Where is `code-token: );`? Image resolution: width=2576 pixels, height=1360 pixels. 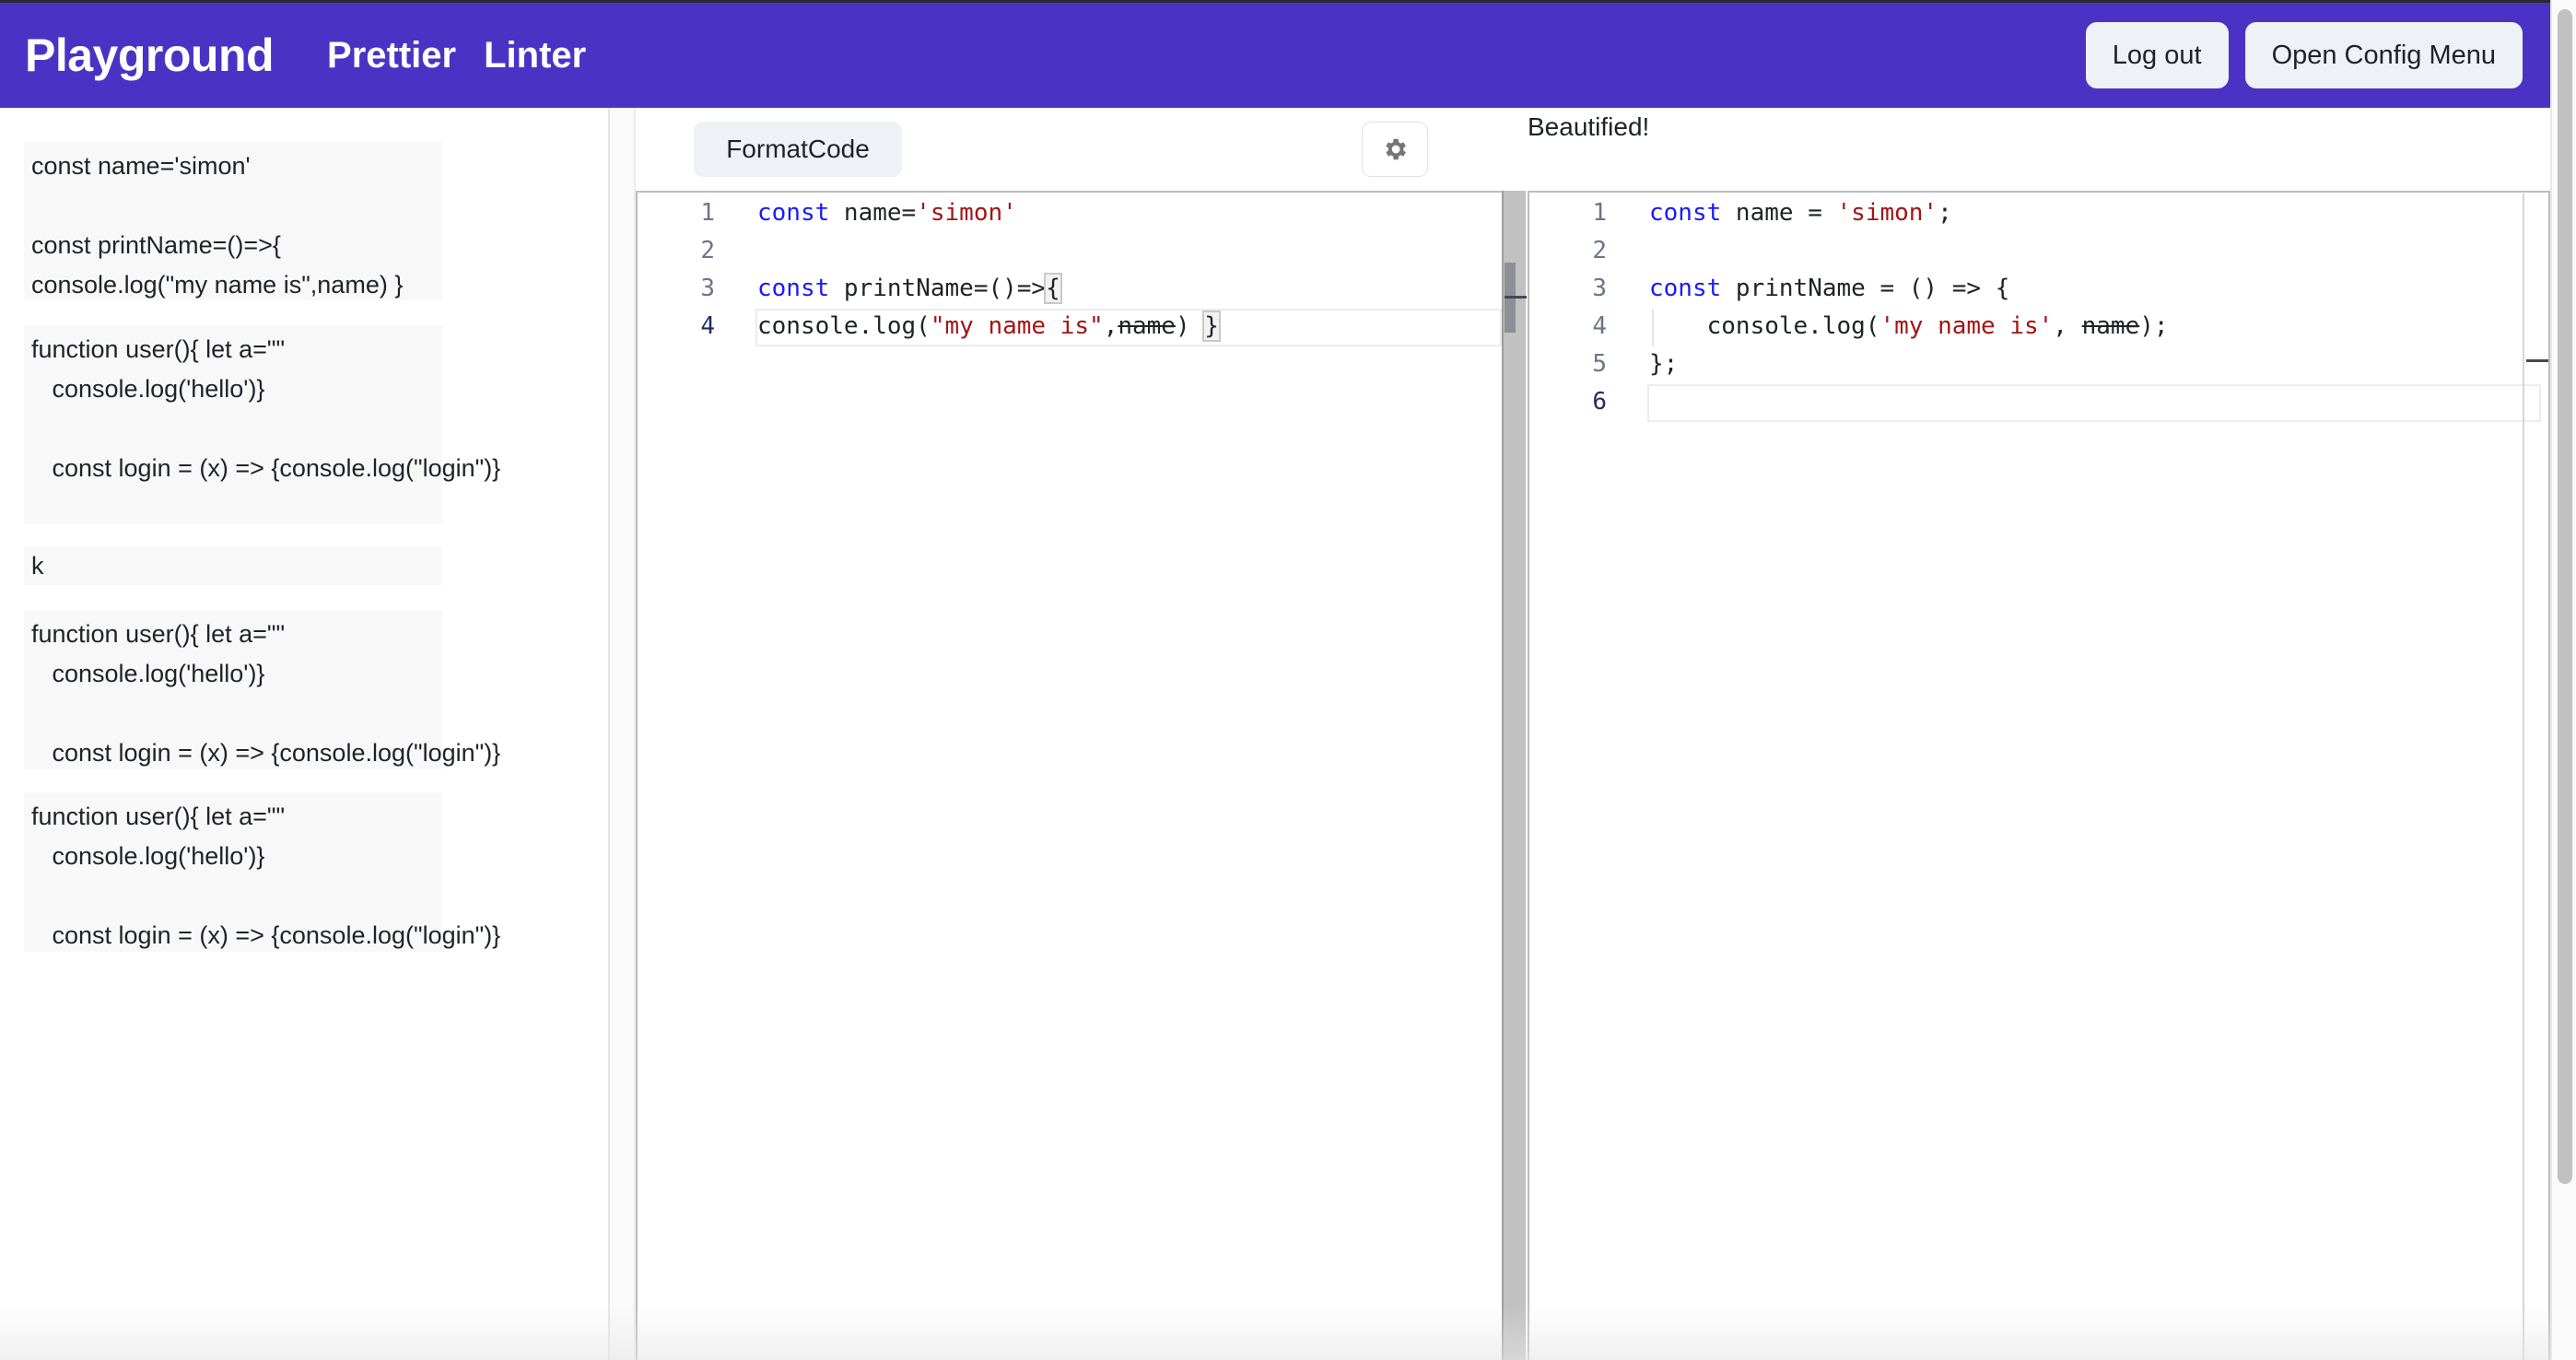 code-token: ); is located at coordinates (2154, 326).